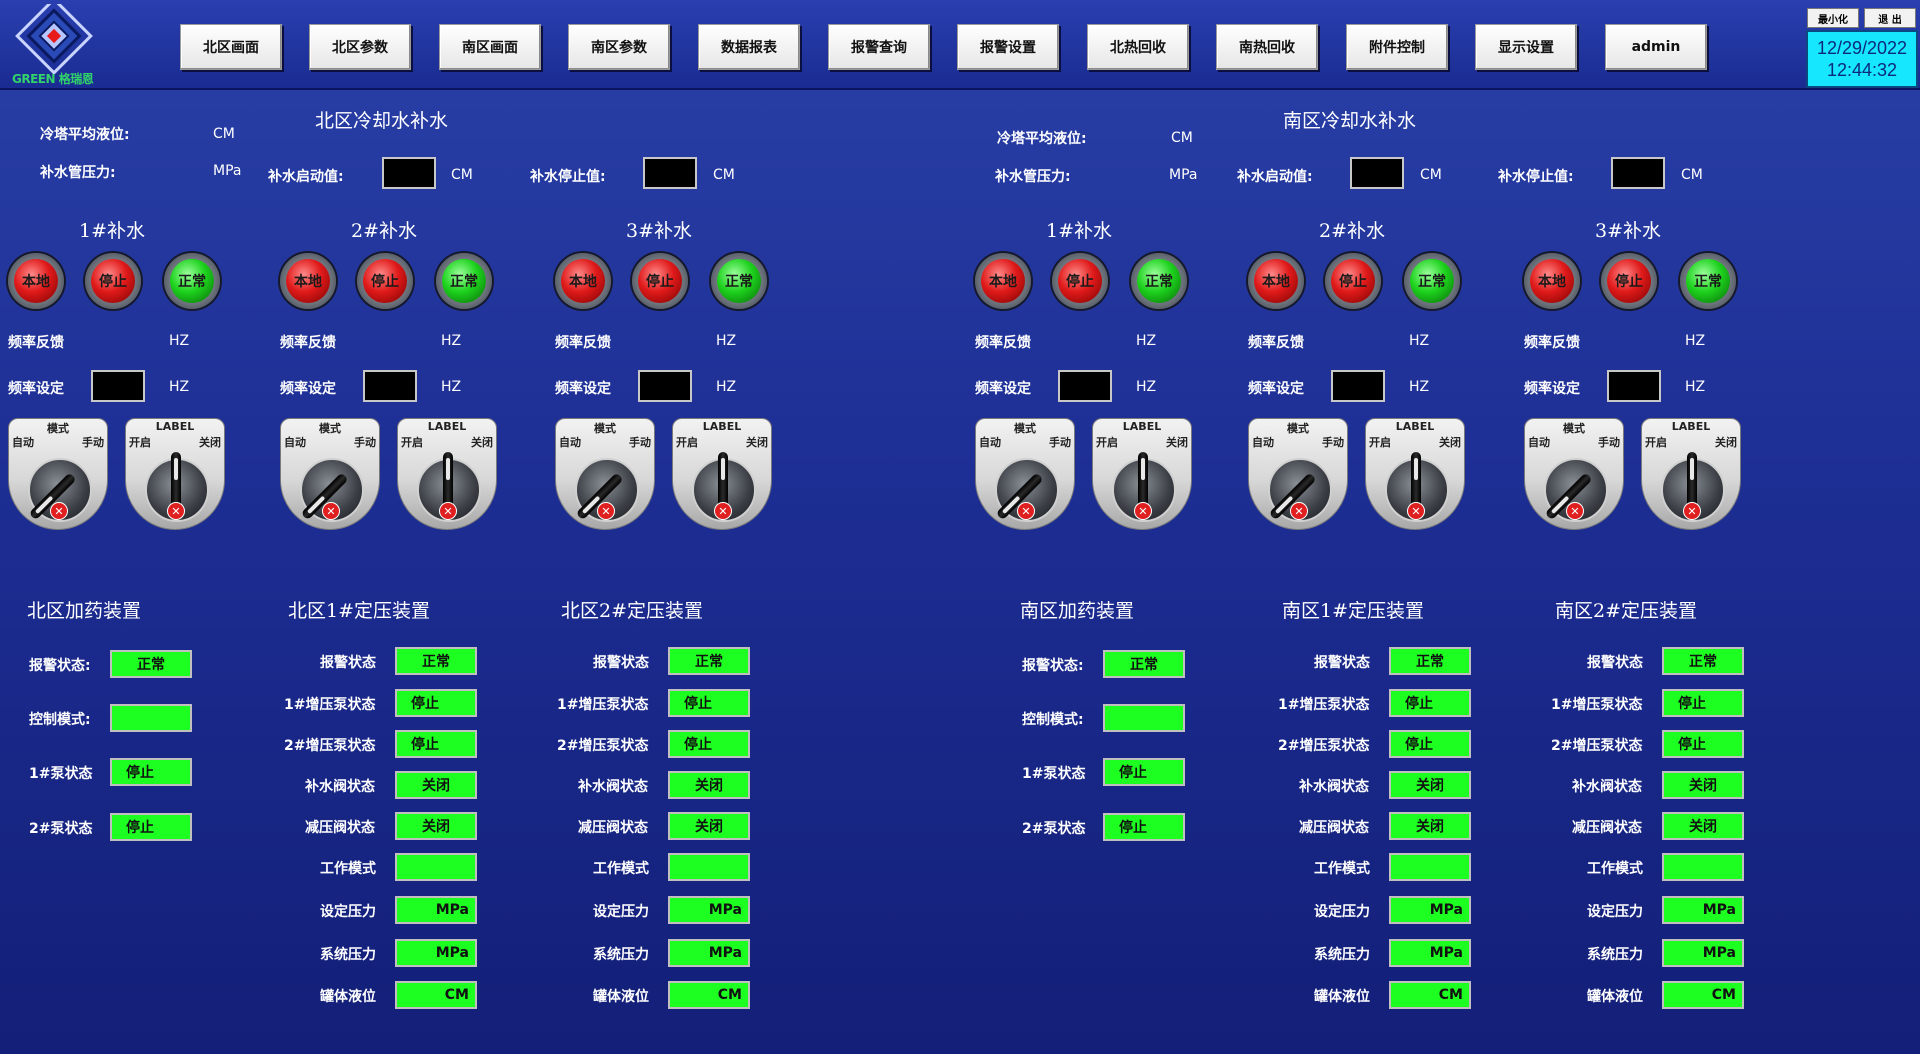 The image size is (1920, 1054). Describe the element at coordinates (36, 281) in the screenshot. I see `north-pump1-local-lamp: 本地` at that location.